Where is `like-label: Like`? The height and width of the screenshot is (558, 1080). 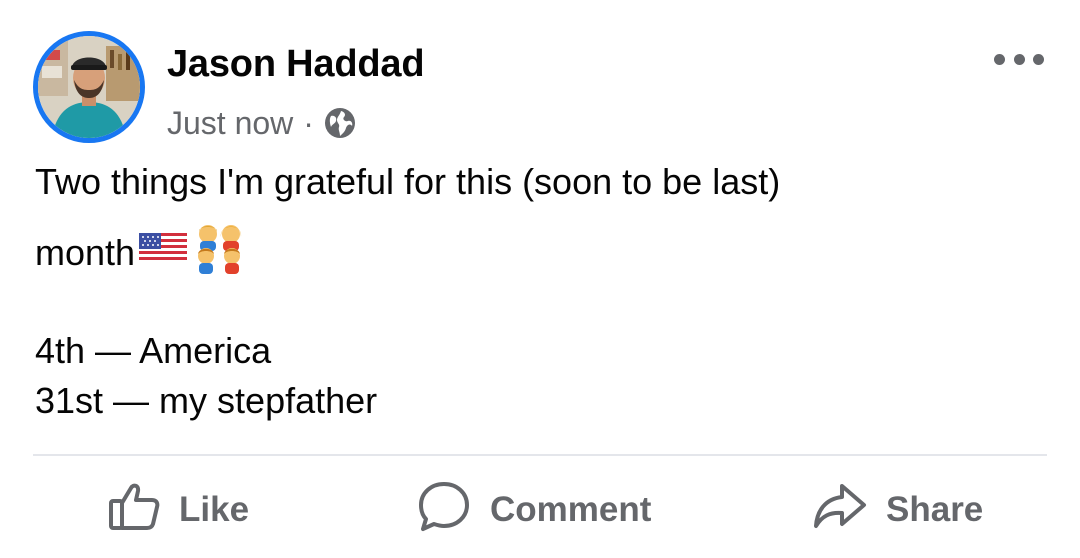
like-label: Like is located at coordinates (214, 509).